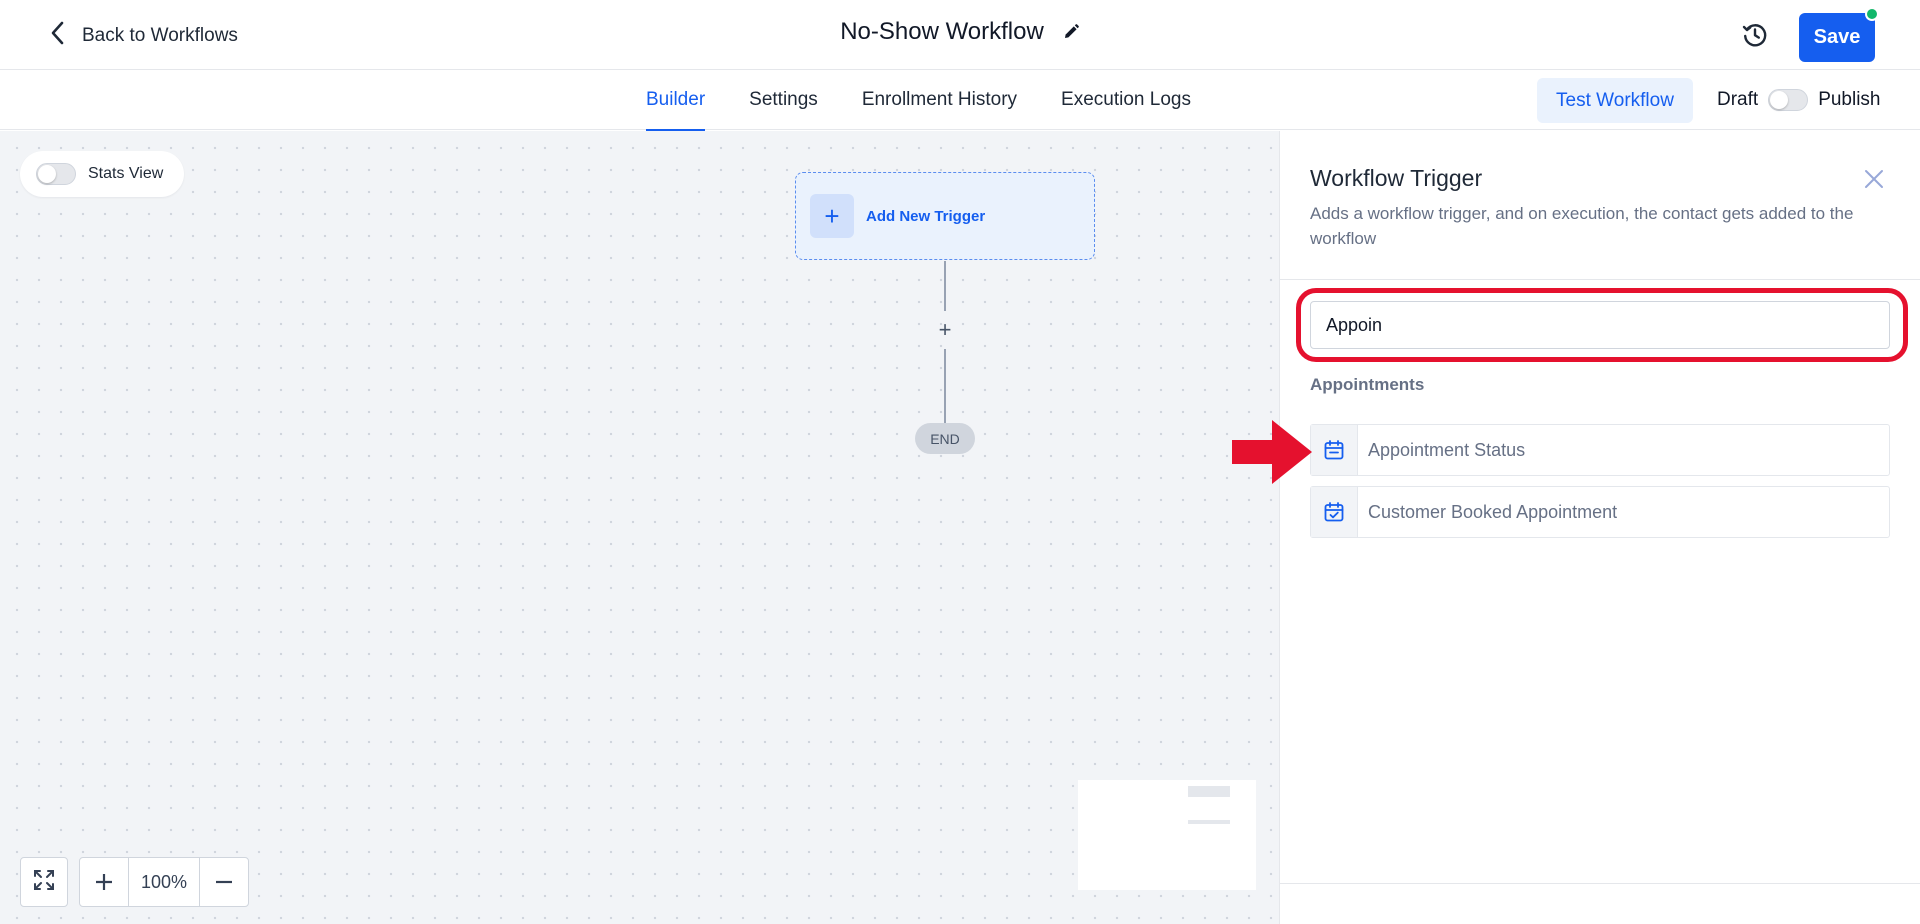 Image resolution: width=1920 pixels, height=924 pixels. I want to click on publish-toggle, so click(1788, 100).